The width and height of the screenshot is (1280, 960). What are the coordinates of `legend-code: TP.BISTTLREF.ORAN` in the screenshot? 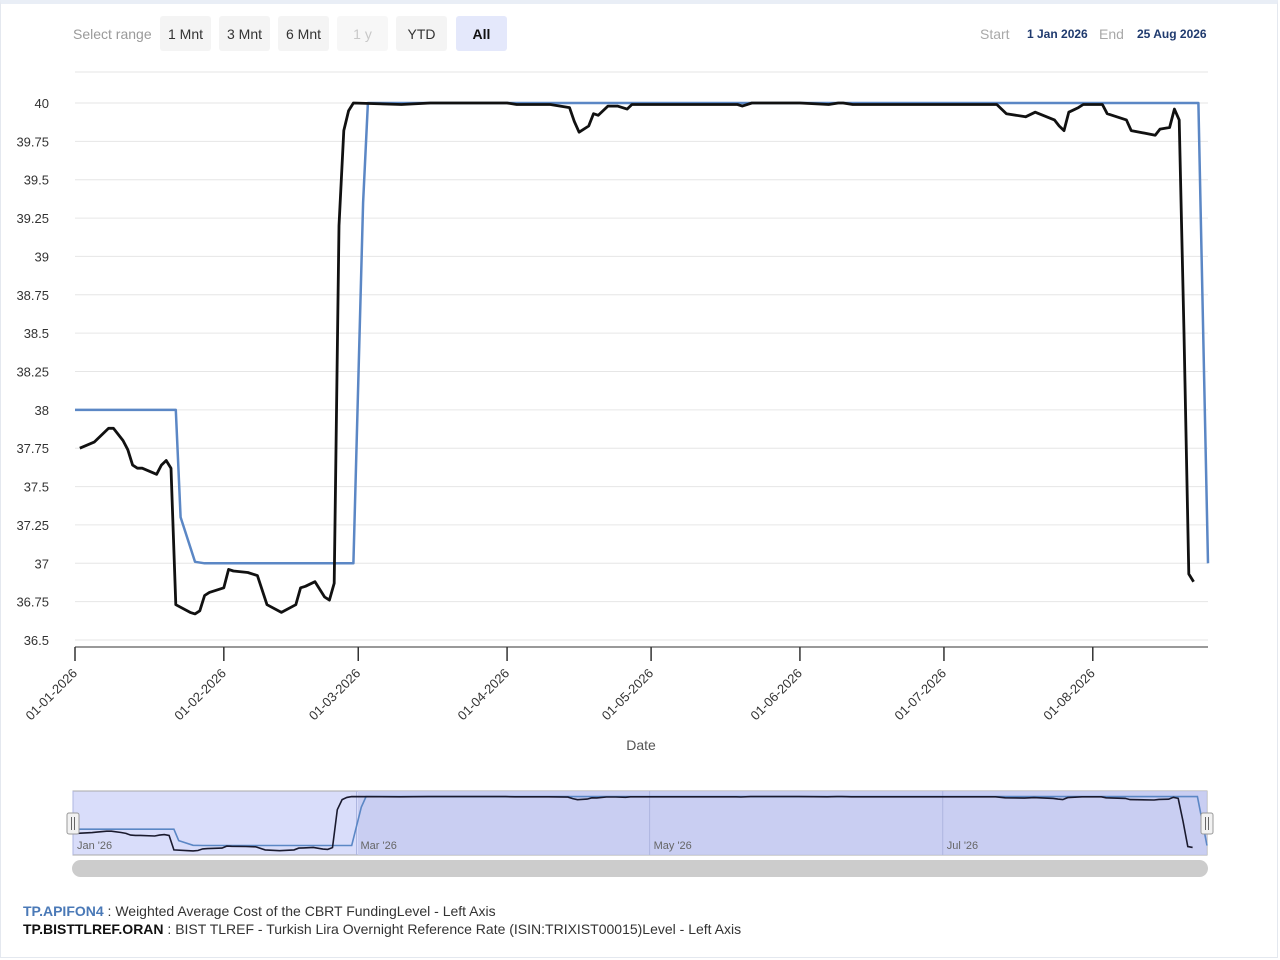 It's located at (93, 929).